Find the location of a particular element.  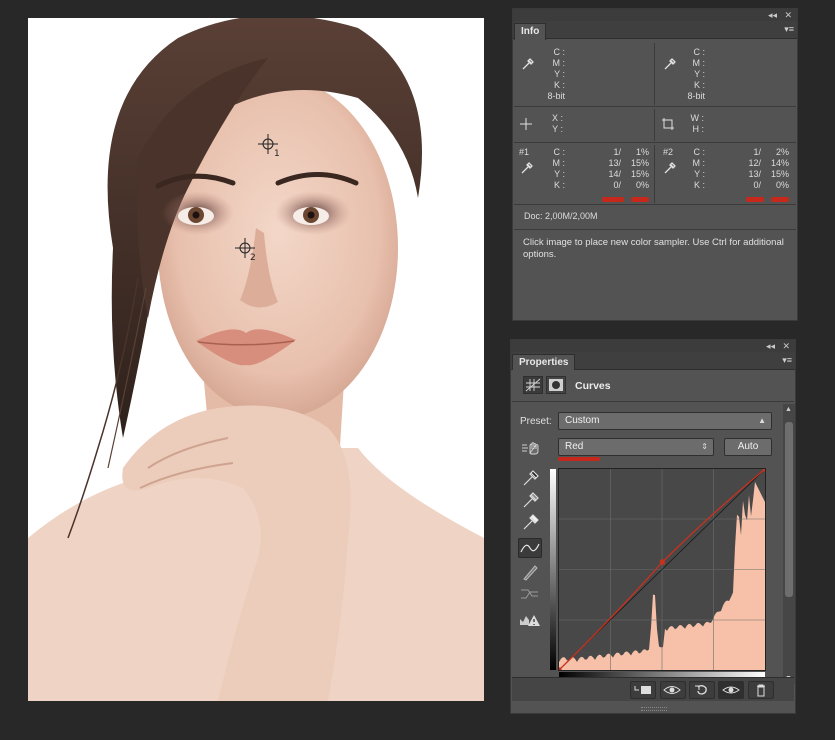

dropdown-arrow-icon: ⇕ is located at coordinates (704, 446).